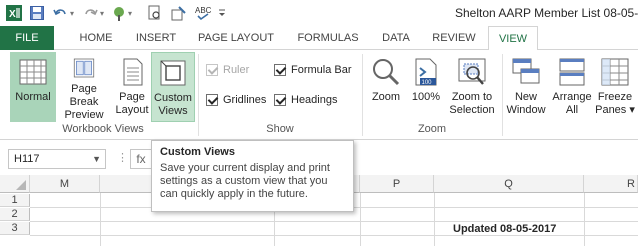 Image resolution: width=638 pixels, height=246 pixels. What do you see at coordinates (328, 38) in the screenshot?
I see `tab-formulas: FORMULAS` at bounding box center [328, 38].